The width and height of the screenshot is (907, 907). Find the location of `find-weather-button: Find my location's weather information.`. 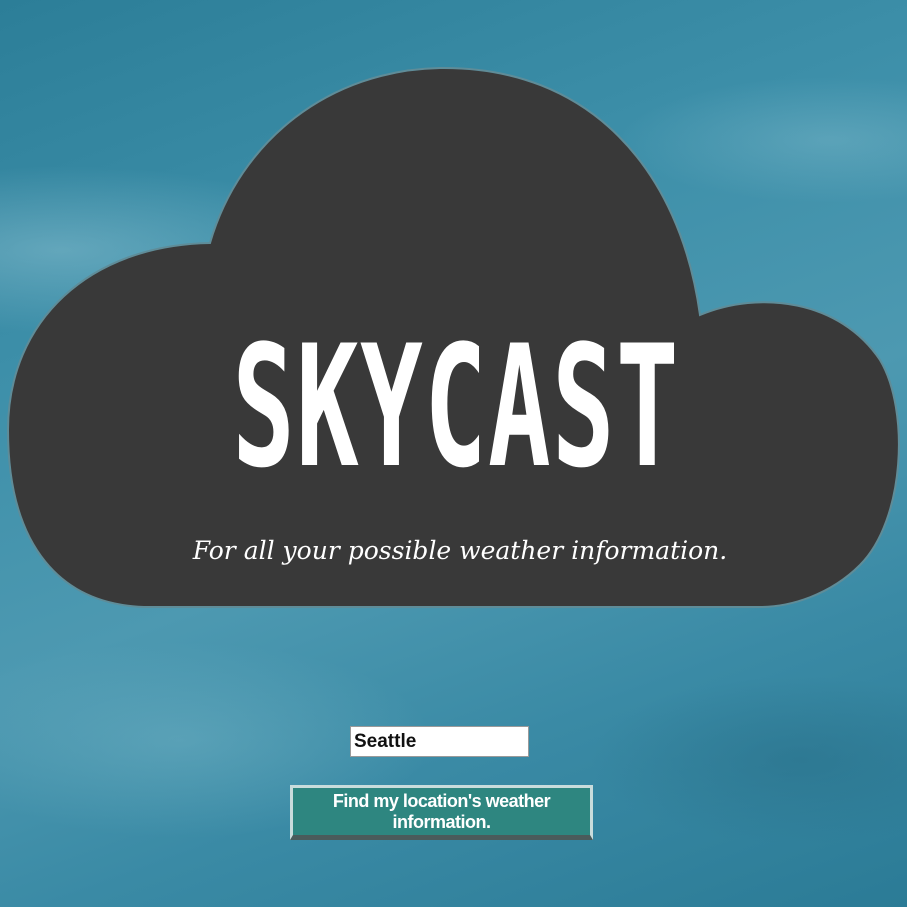

find-weather-button: Find my location's weather information. is located at coordinates (441, 812).